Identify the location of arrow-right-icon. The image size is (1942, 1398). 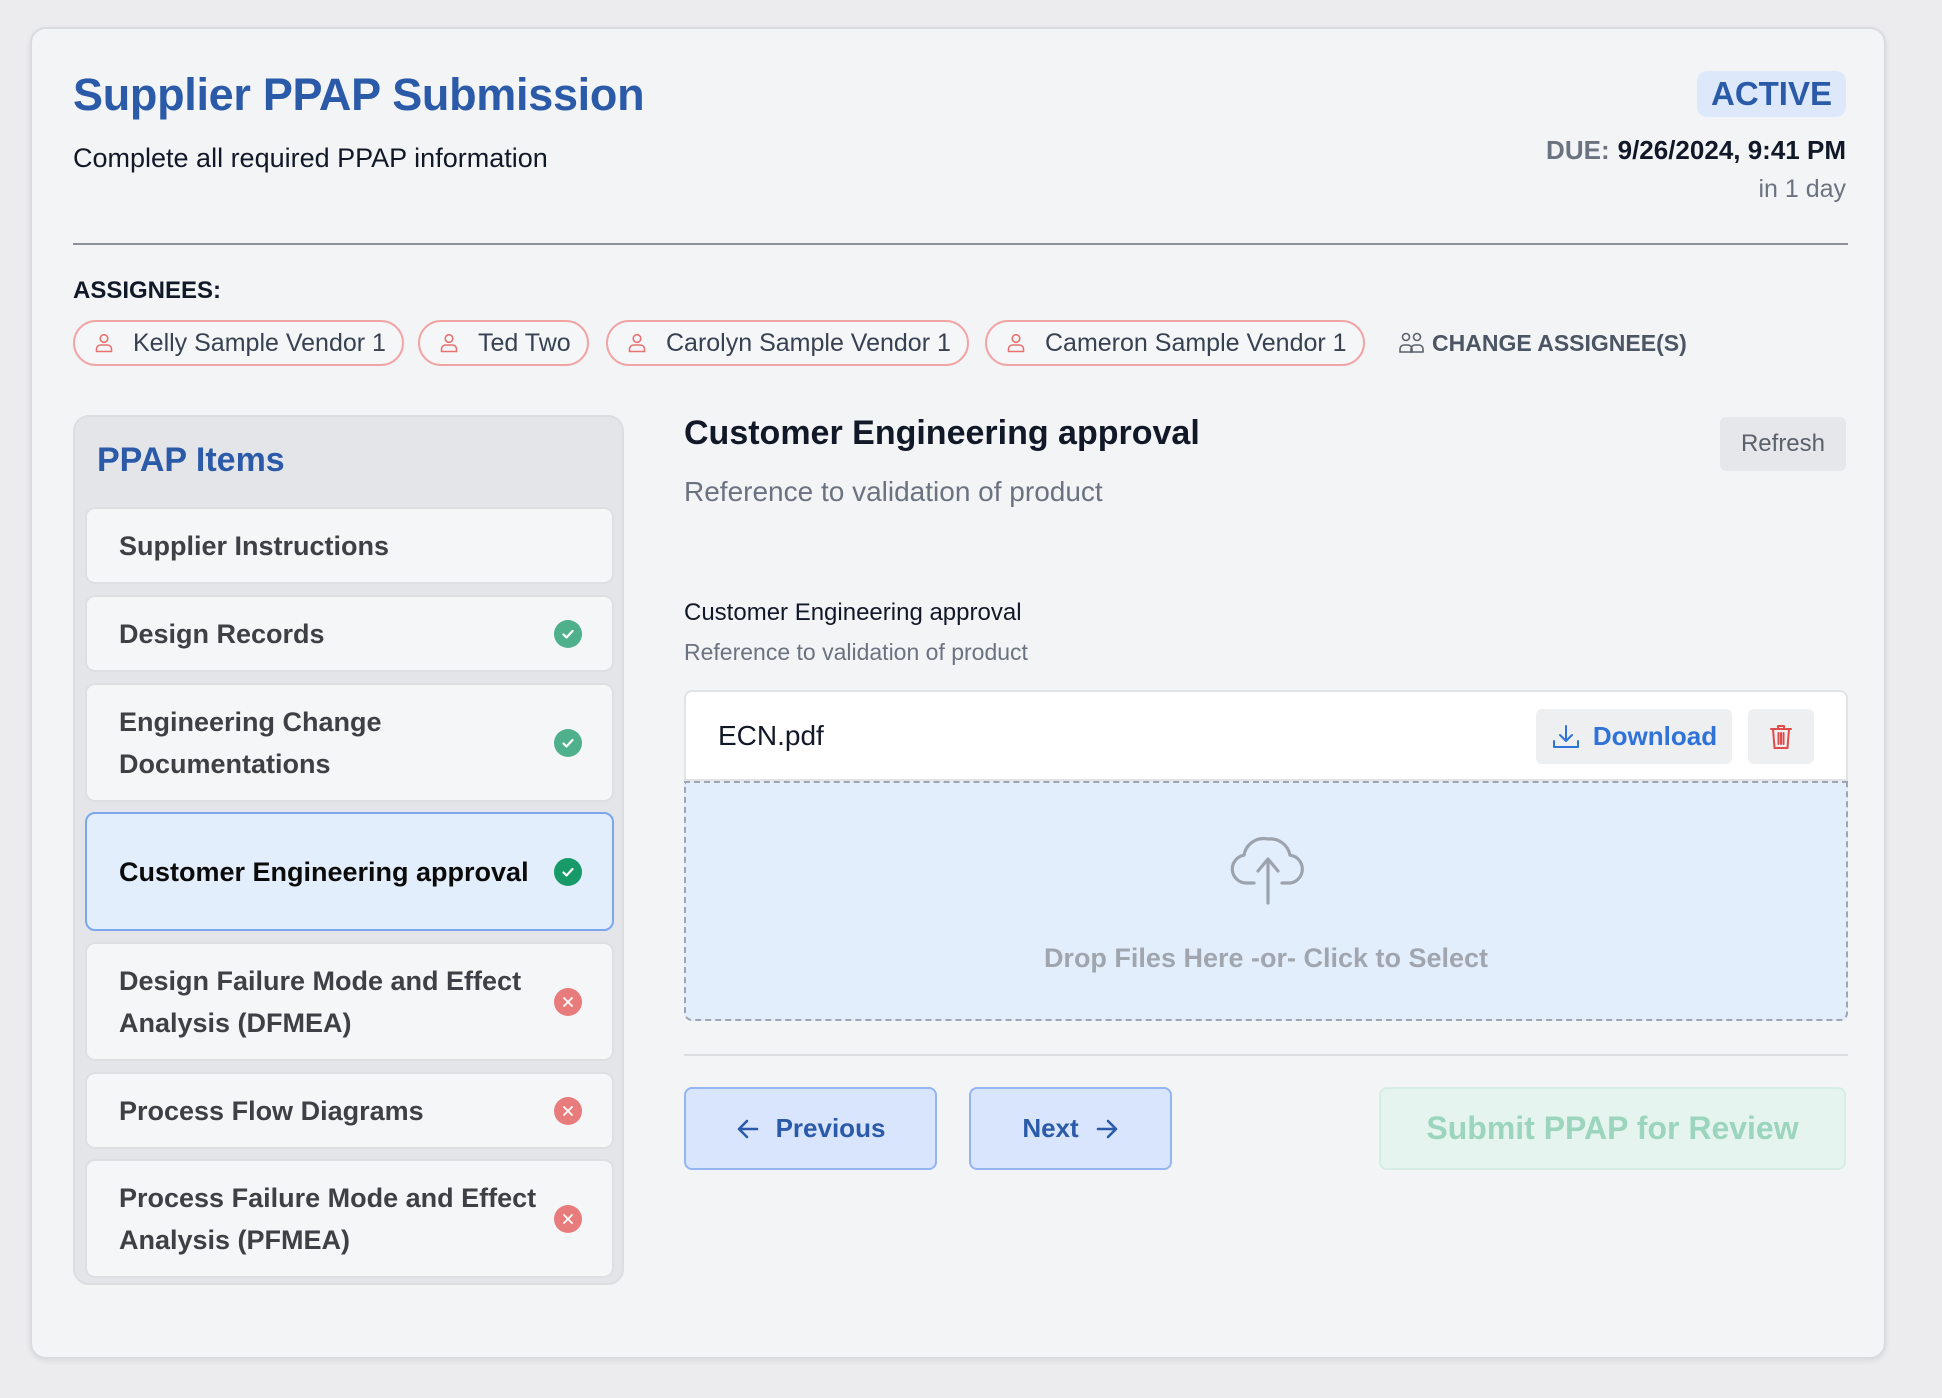
(1106, 1128).